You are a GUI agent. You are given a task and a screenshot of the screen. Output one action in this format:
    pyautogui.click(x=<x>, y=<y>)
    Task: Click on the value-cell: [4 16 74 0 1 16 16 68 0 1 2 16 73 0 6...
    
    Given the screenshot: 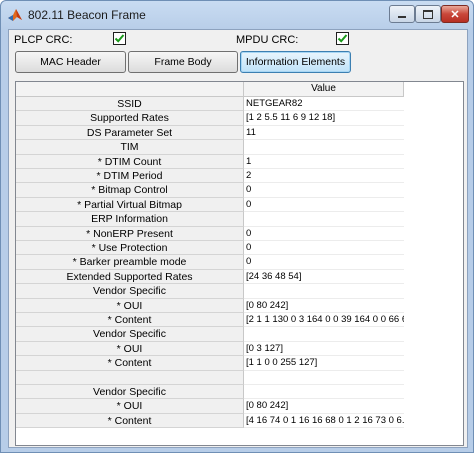 What is the action you would take?
    pyautogui.click(x=324, y=421)
    